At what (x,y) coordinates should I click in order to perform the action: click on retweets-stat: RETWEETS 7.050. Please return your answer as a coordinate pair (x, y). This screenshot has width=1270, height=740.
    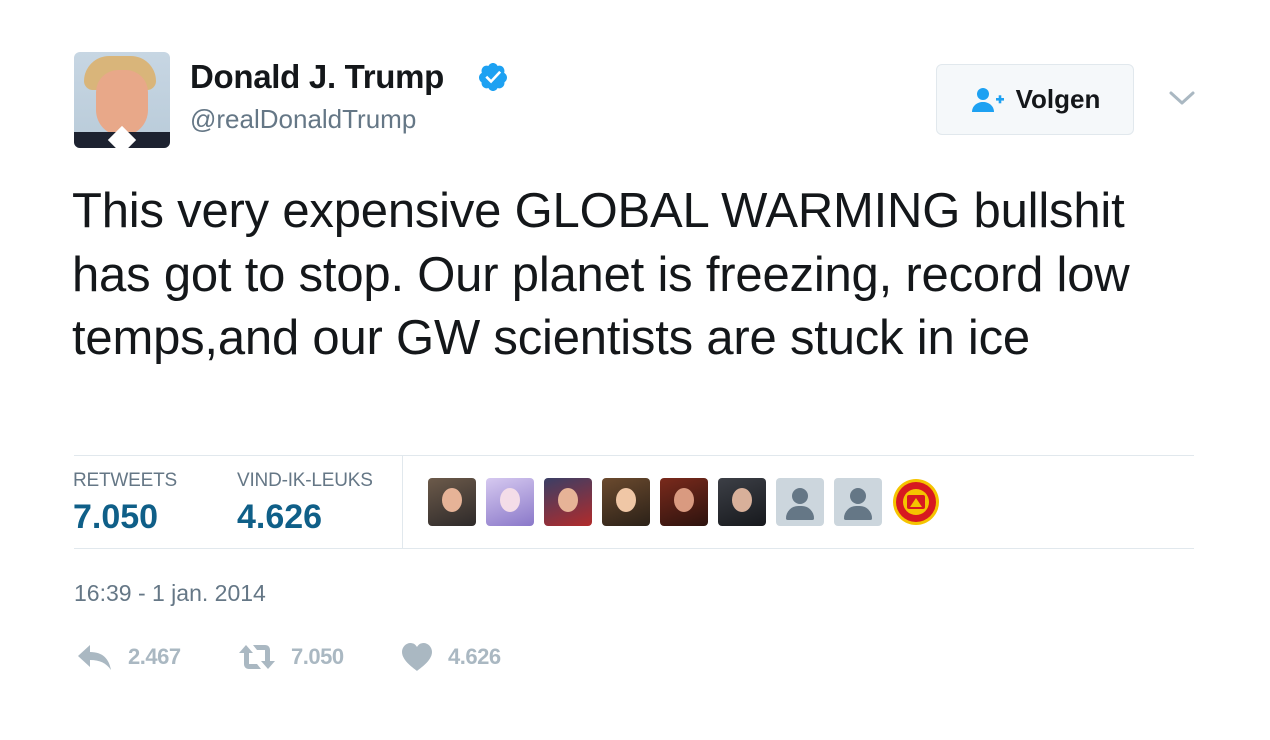
    Looking at the image, I should click on (125, 503).